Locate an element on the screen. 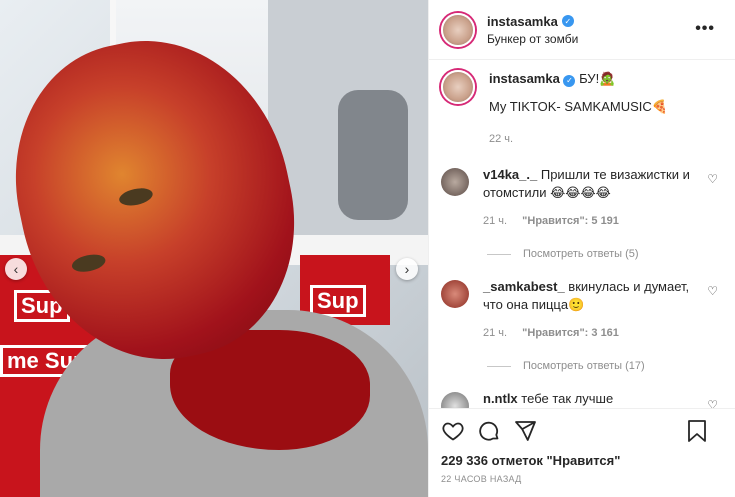  view-replies-button: Посмотреть ответы (5) is located at coordinates (605, 254).